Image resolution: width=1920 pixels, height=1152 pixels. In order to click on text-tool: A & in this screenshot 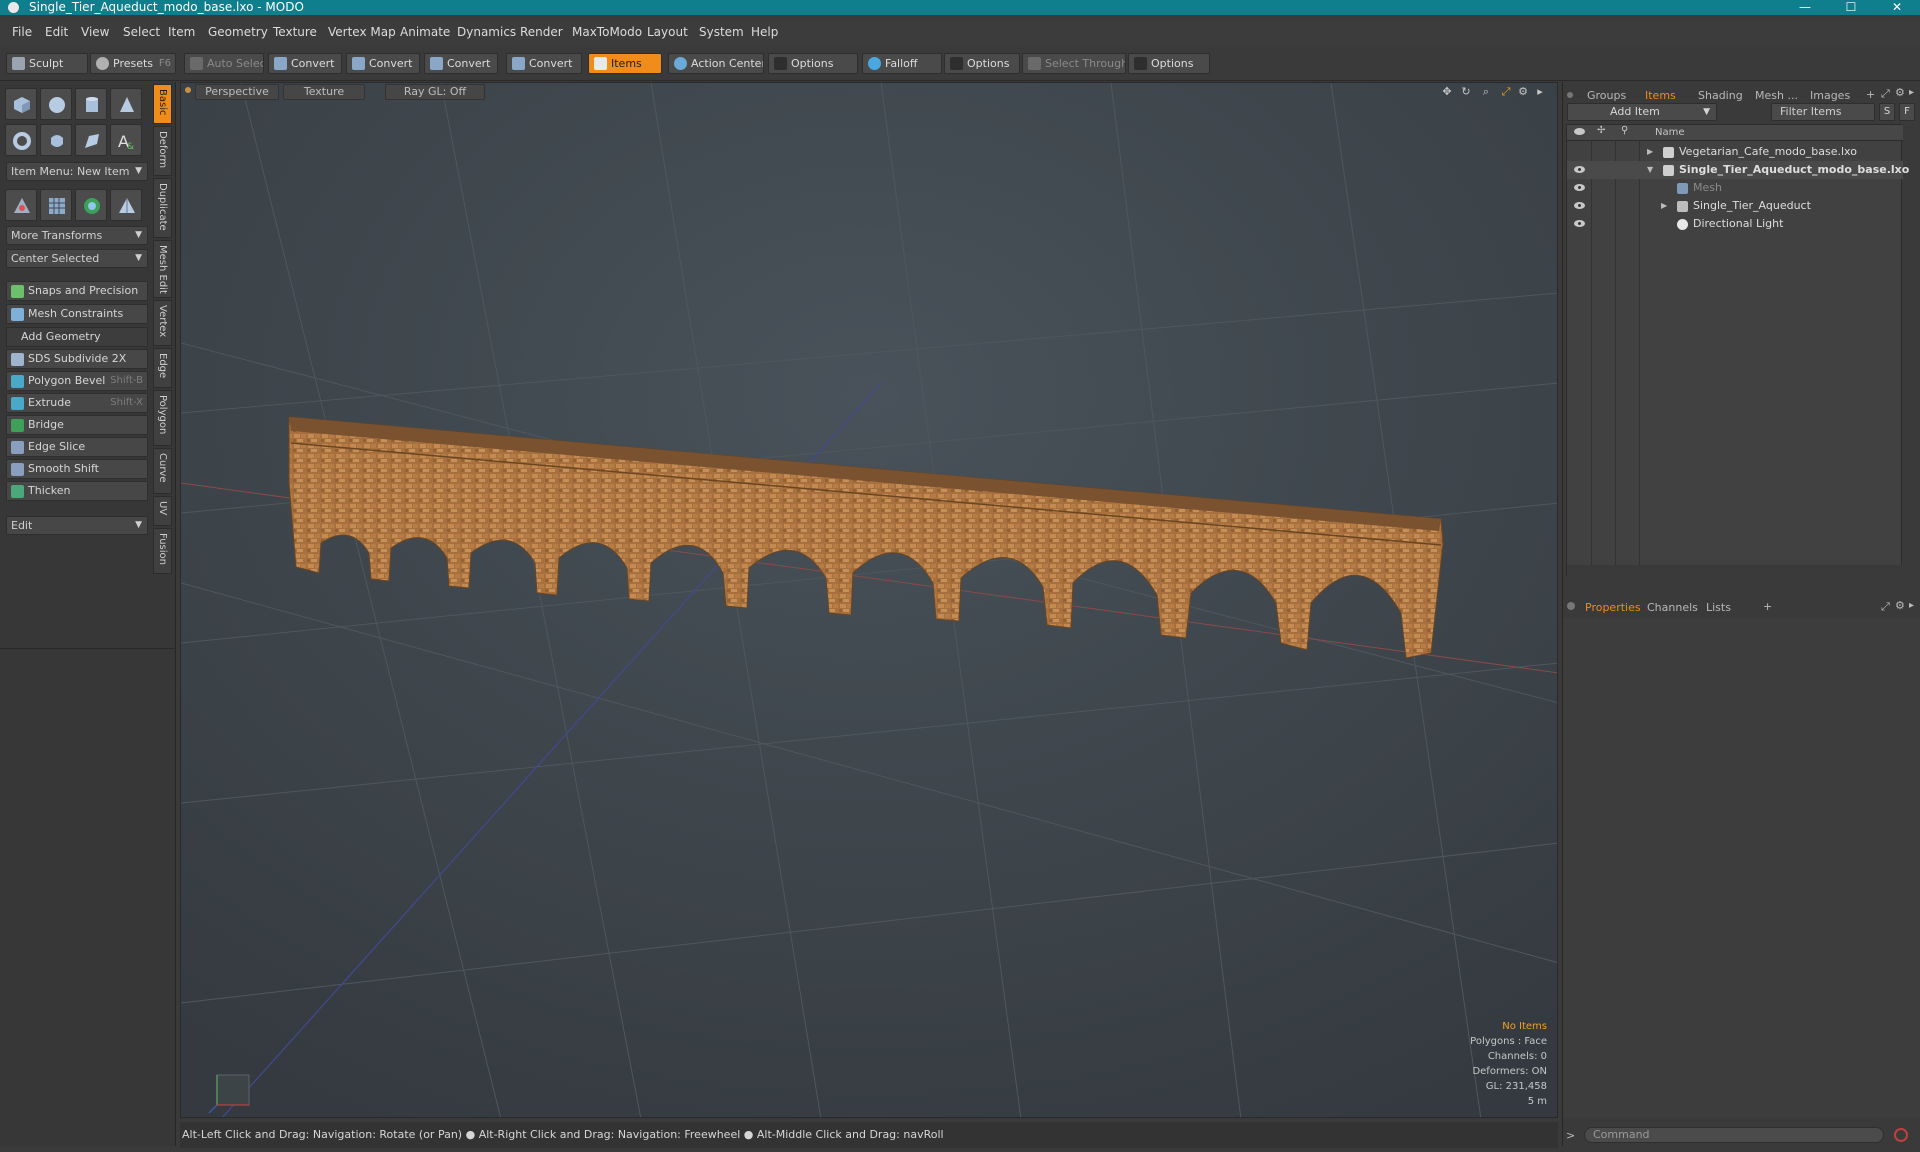, I will do `click(126, 140)`.